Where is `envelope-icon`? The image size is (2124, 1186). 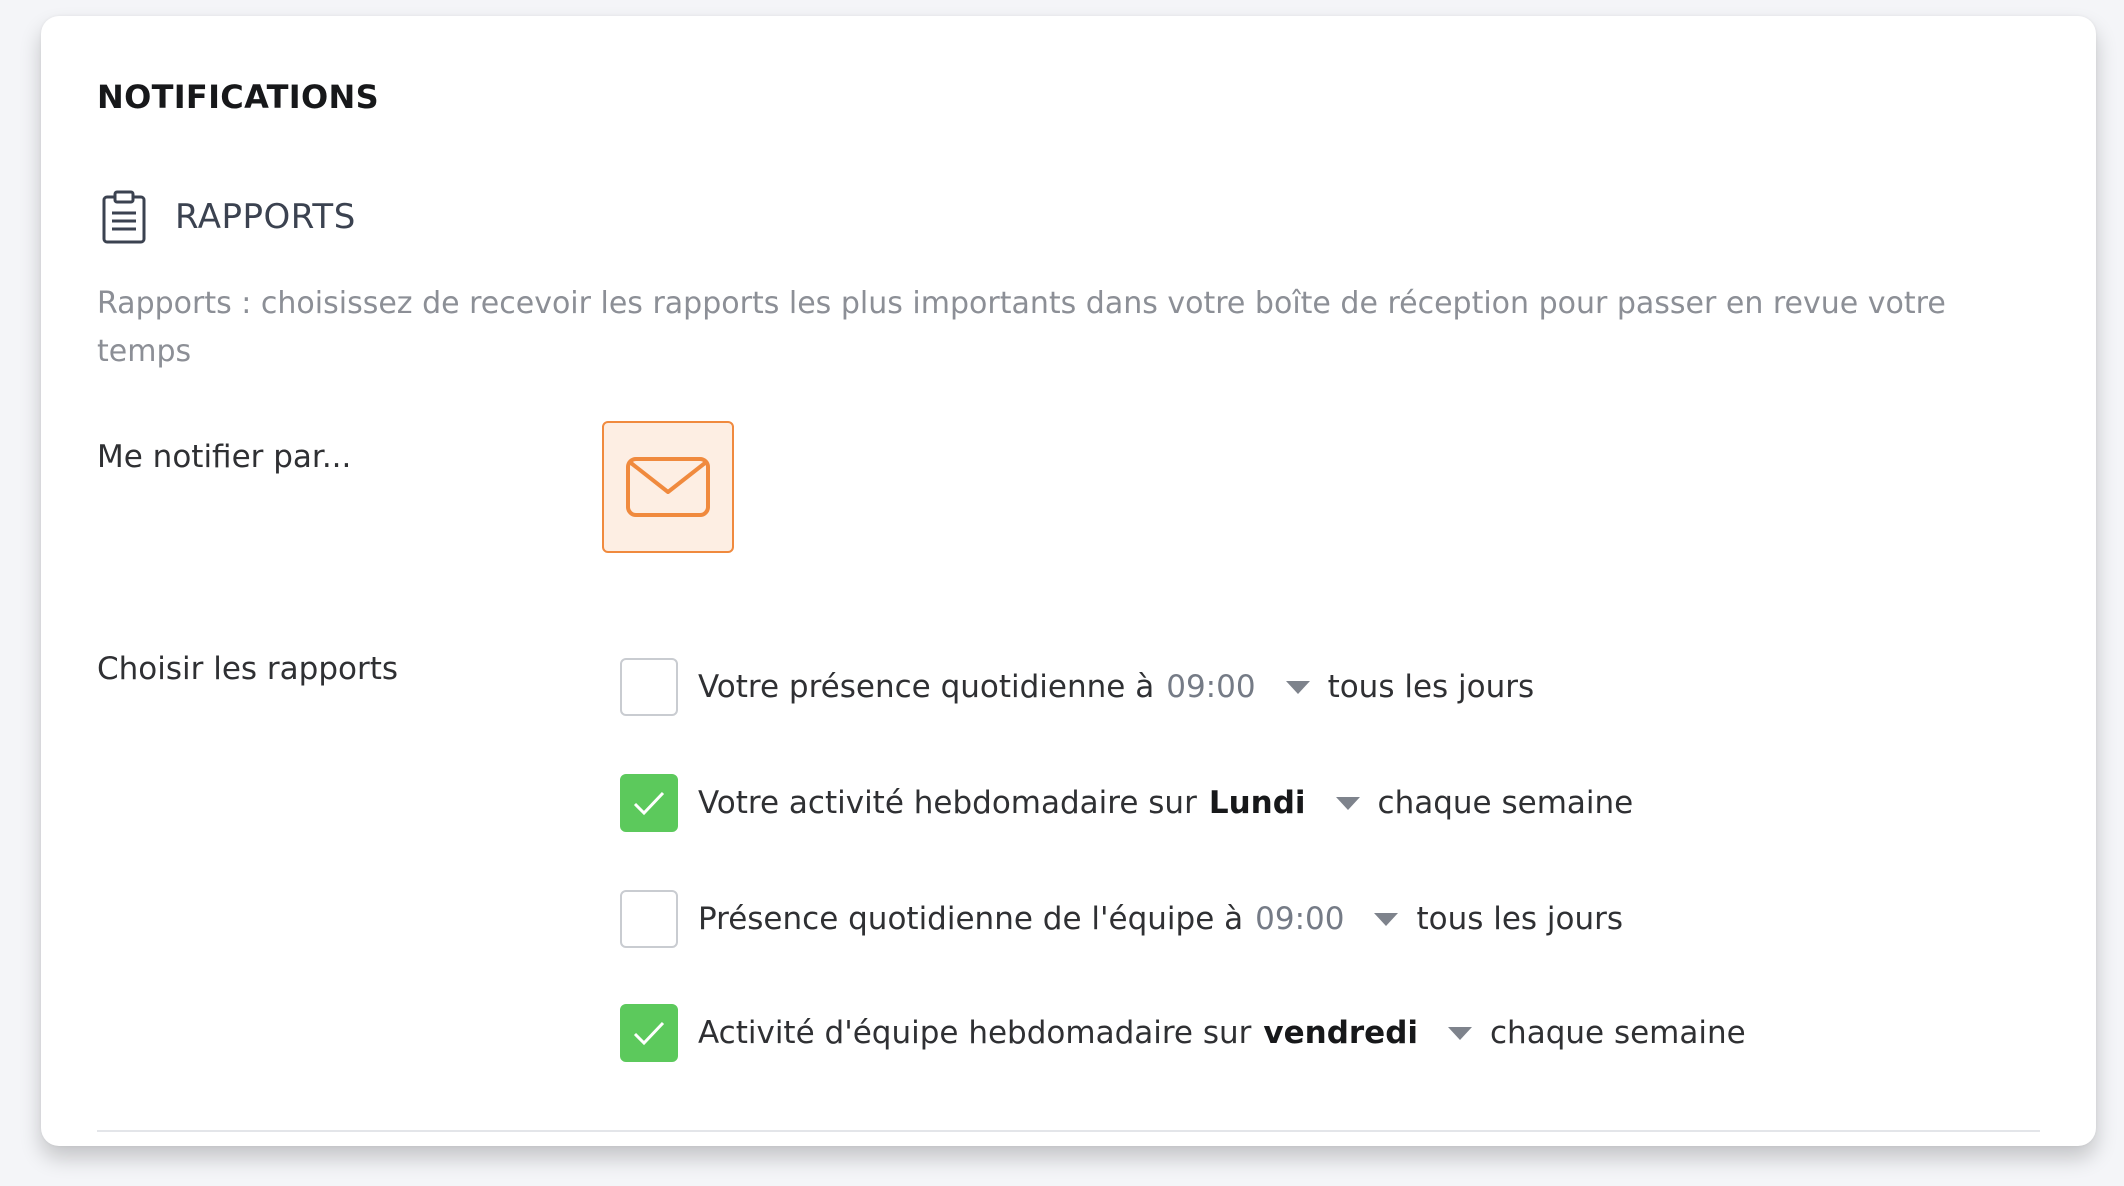
envelope-icon is located at coordinates (668, 487).